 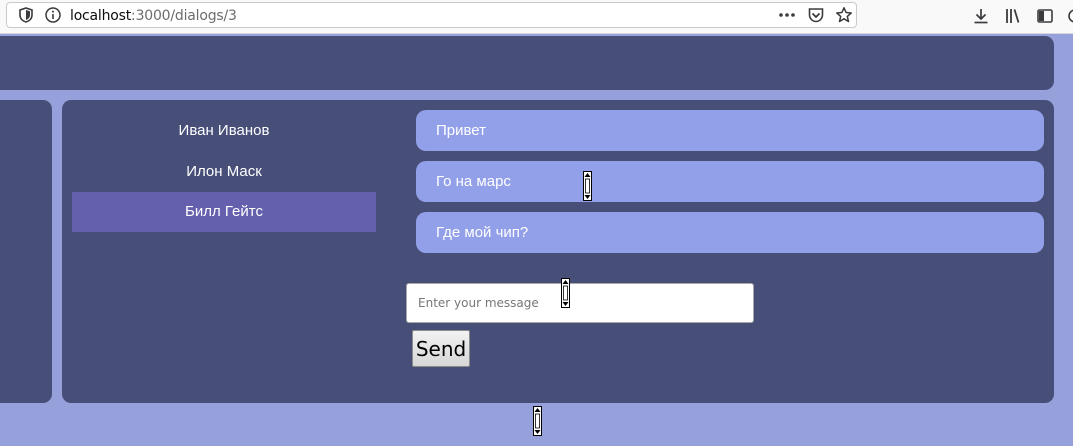 I want to click on message-input, so click(x=580, y=303).